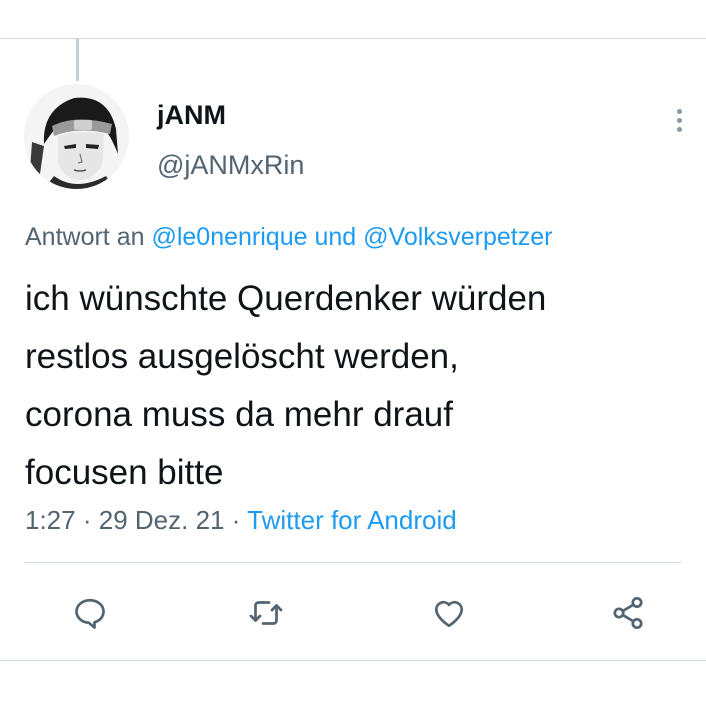  What do you see at coordinates (191, 115) in the screenshot?
I see `display-name: jANM` at bounding box center [191, 115].